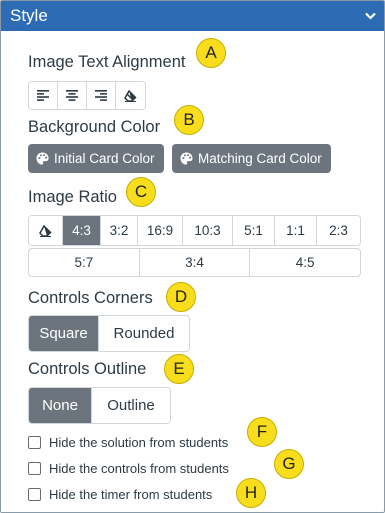 This screenshot has height=513, width=385. Describe the element at coordinates (94, 127) in the screenshot. I see `background-color-label: Background Color` at that location.